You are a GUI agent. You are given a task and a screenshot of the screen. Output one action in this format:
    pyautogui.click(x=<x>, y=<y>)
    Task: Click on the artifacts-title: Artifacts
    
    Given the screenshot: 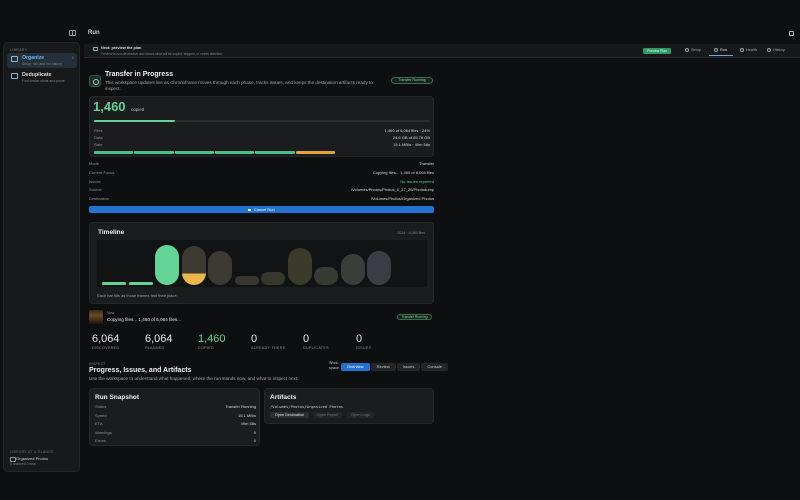 What is the action you would take?
    pyautogui.click(x=283, y=397)
    